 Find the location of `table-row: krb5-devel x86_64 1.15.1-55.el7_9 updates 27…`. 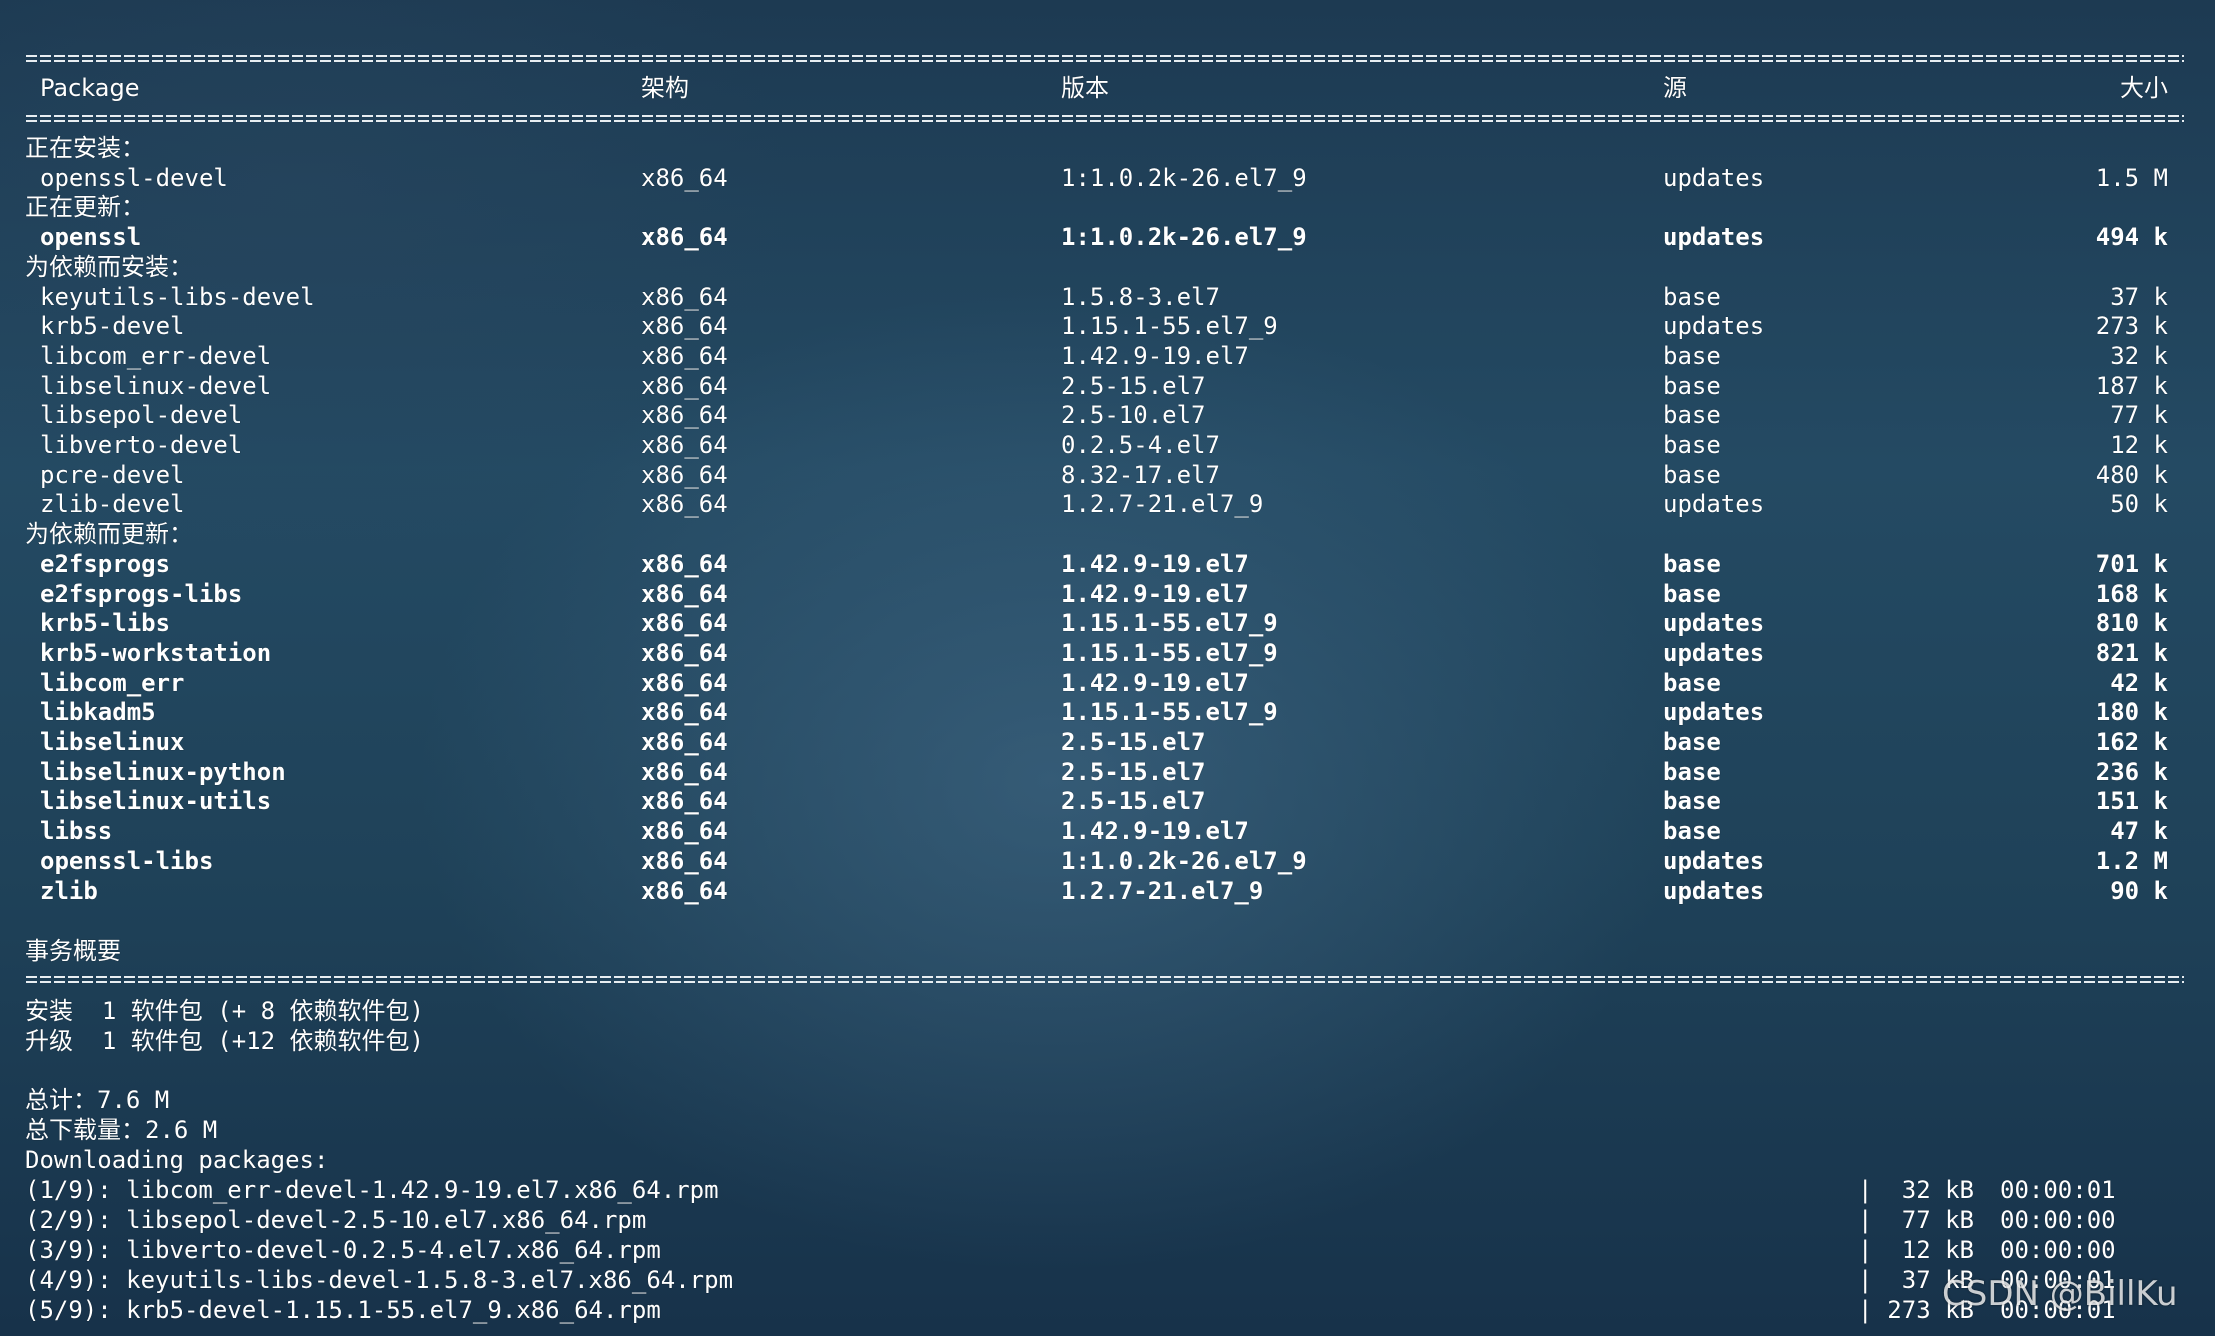

table-row: krb5-devel x86_64 1.15.1-55.el7_9 updates 27… is located at coordinates (1107, 326).